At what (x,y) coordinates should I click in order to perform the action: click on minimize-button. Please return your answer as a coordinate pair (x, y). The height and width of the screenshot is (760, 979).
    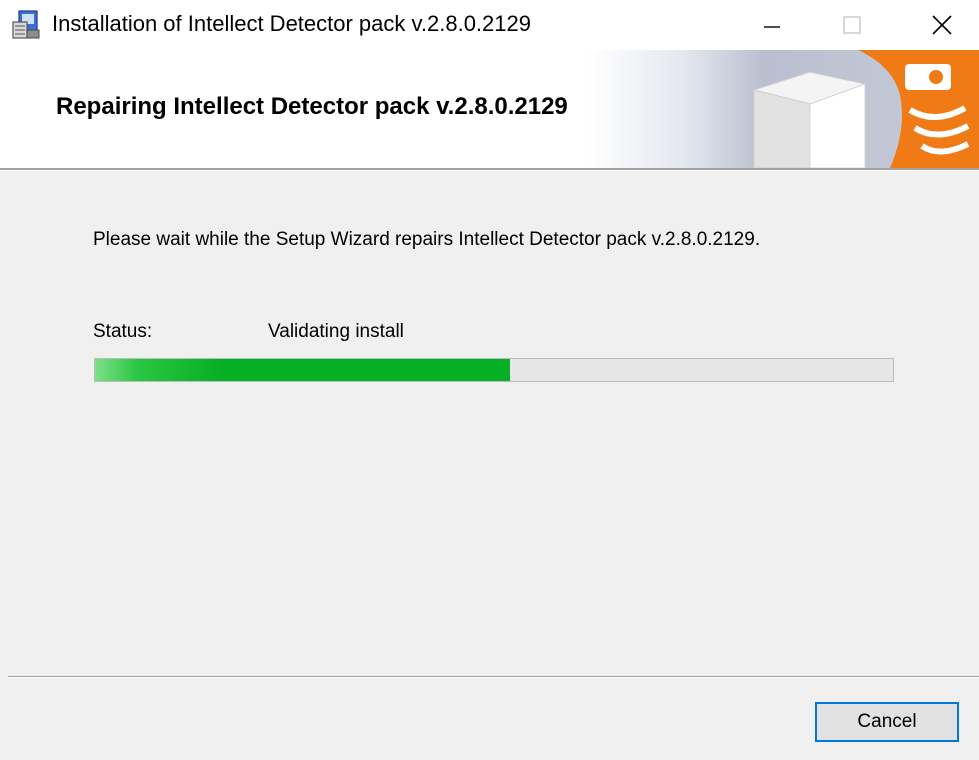
    Looking at the image, I should click on (772, 25).